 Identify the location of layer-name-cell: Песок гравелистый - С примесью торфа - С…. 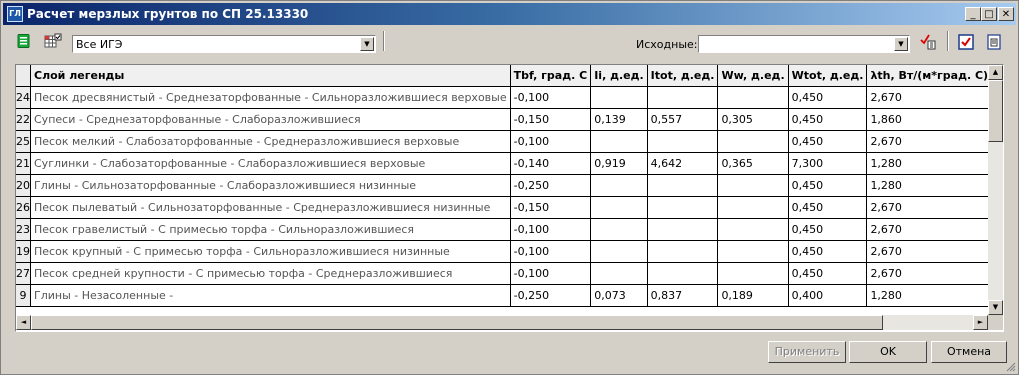
(270, 229).